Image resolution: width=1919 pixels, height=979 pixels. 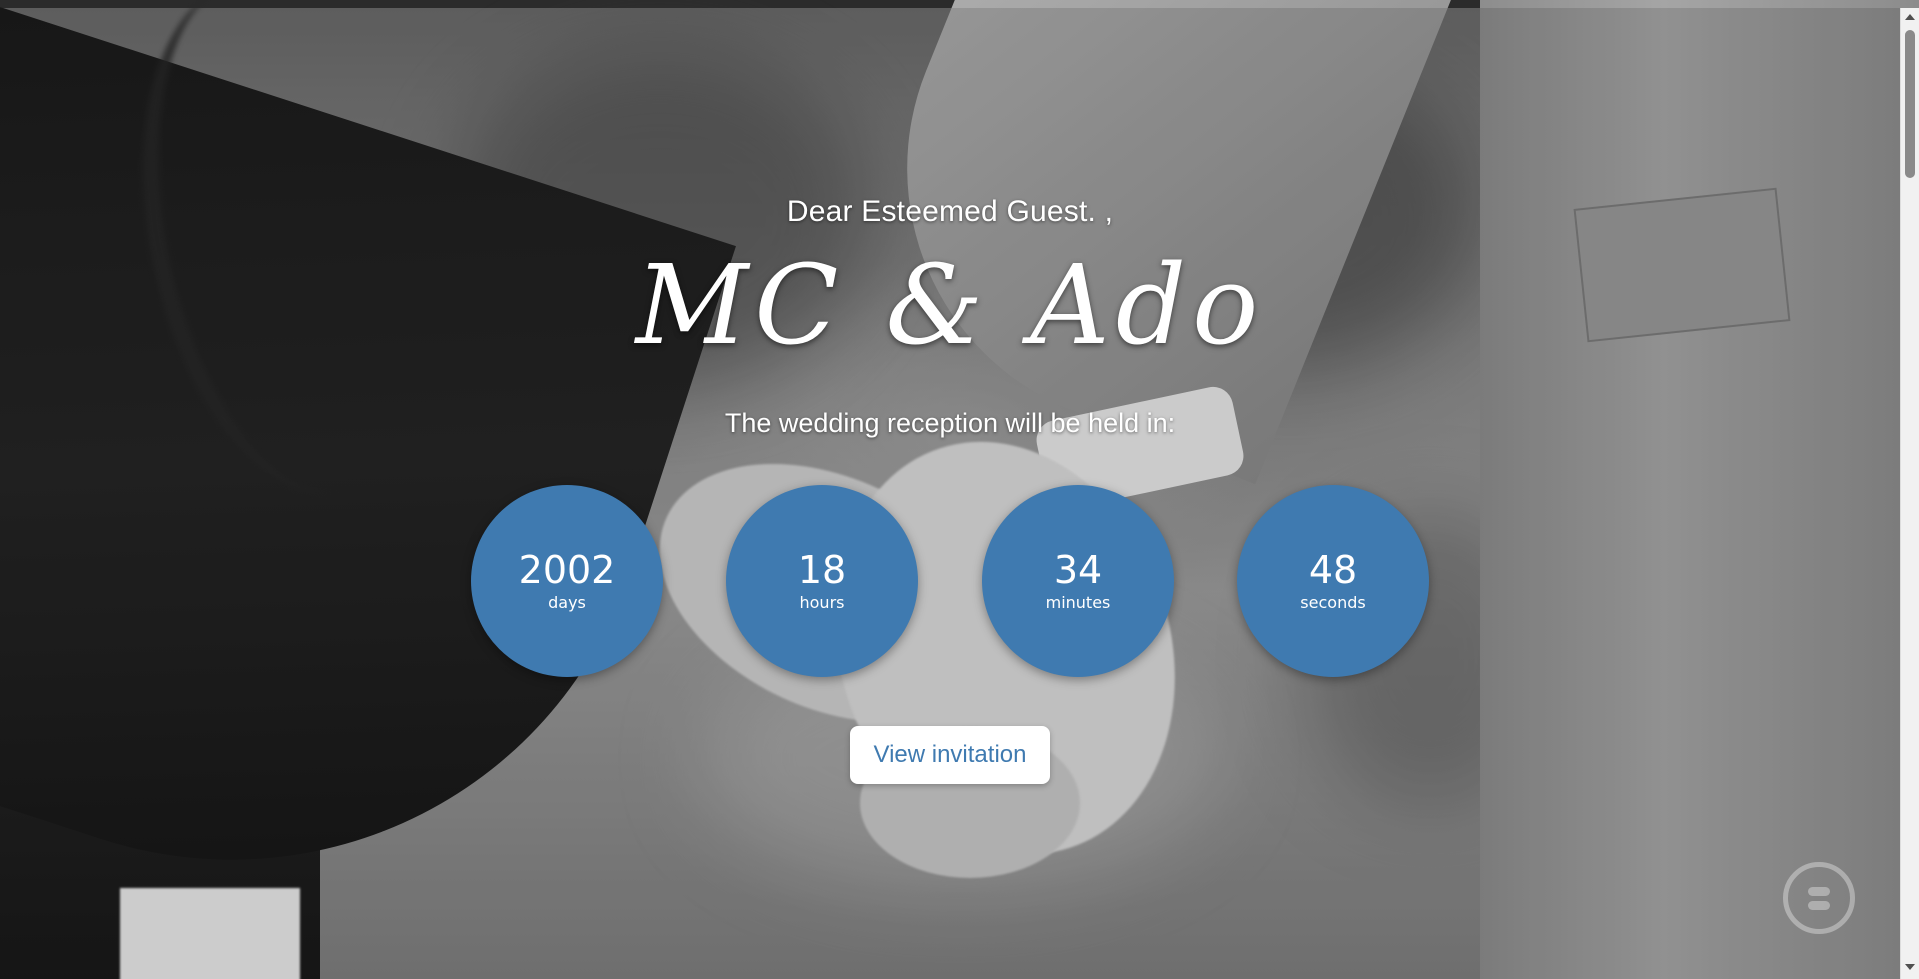 I want to click on guest-greeting: Dear Esteemed Guest. ,, so click(x=950, y=211).